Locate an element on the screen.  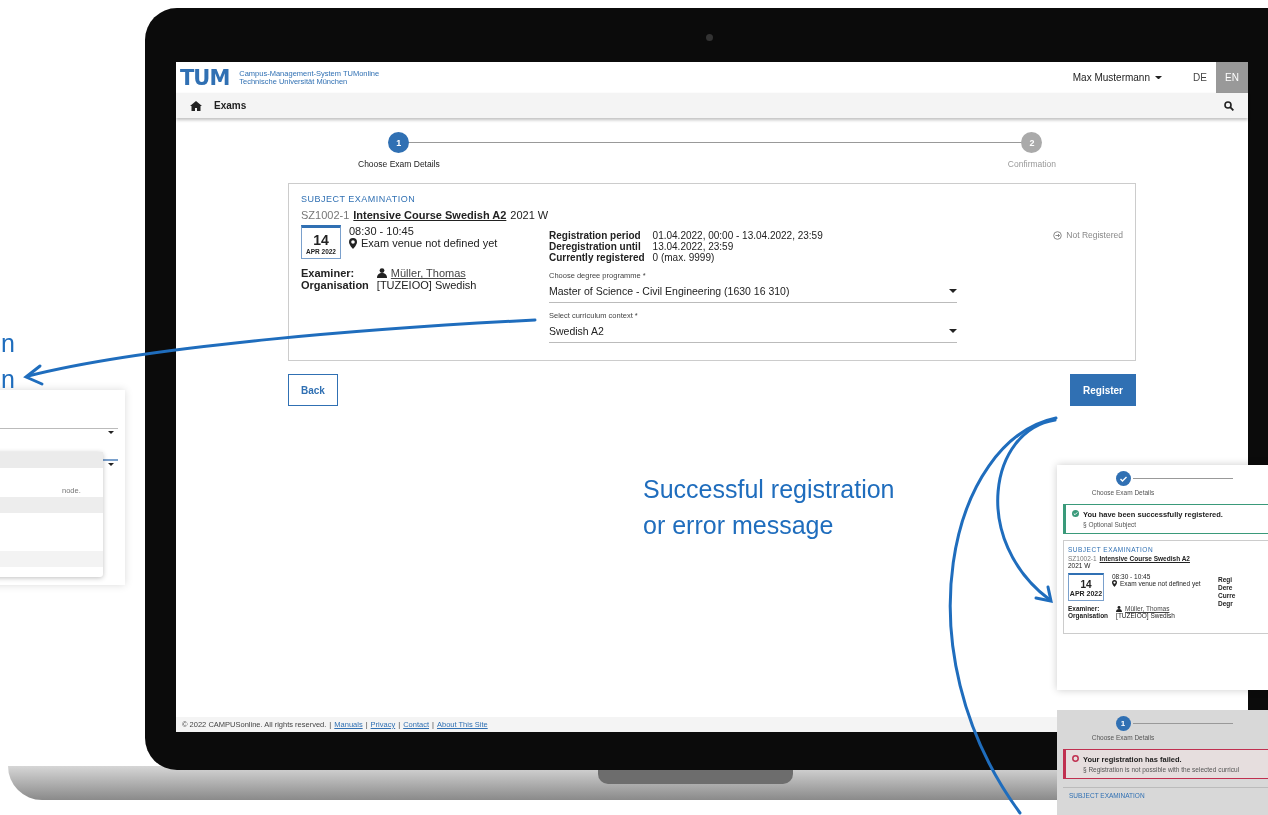
examiner-link: Müller, Thomas is located at coordinates (428, 273).